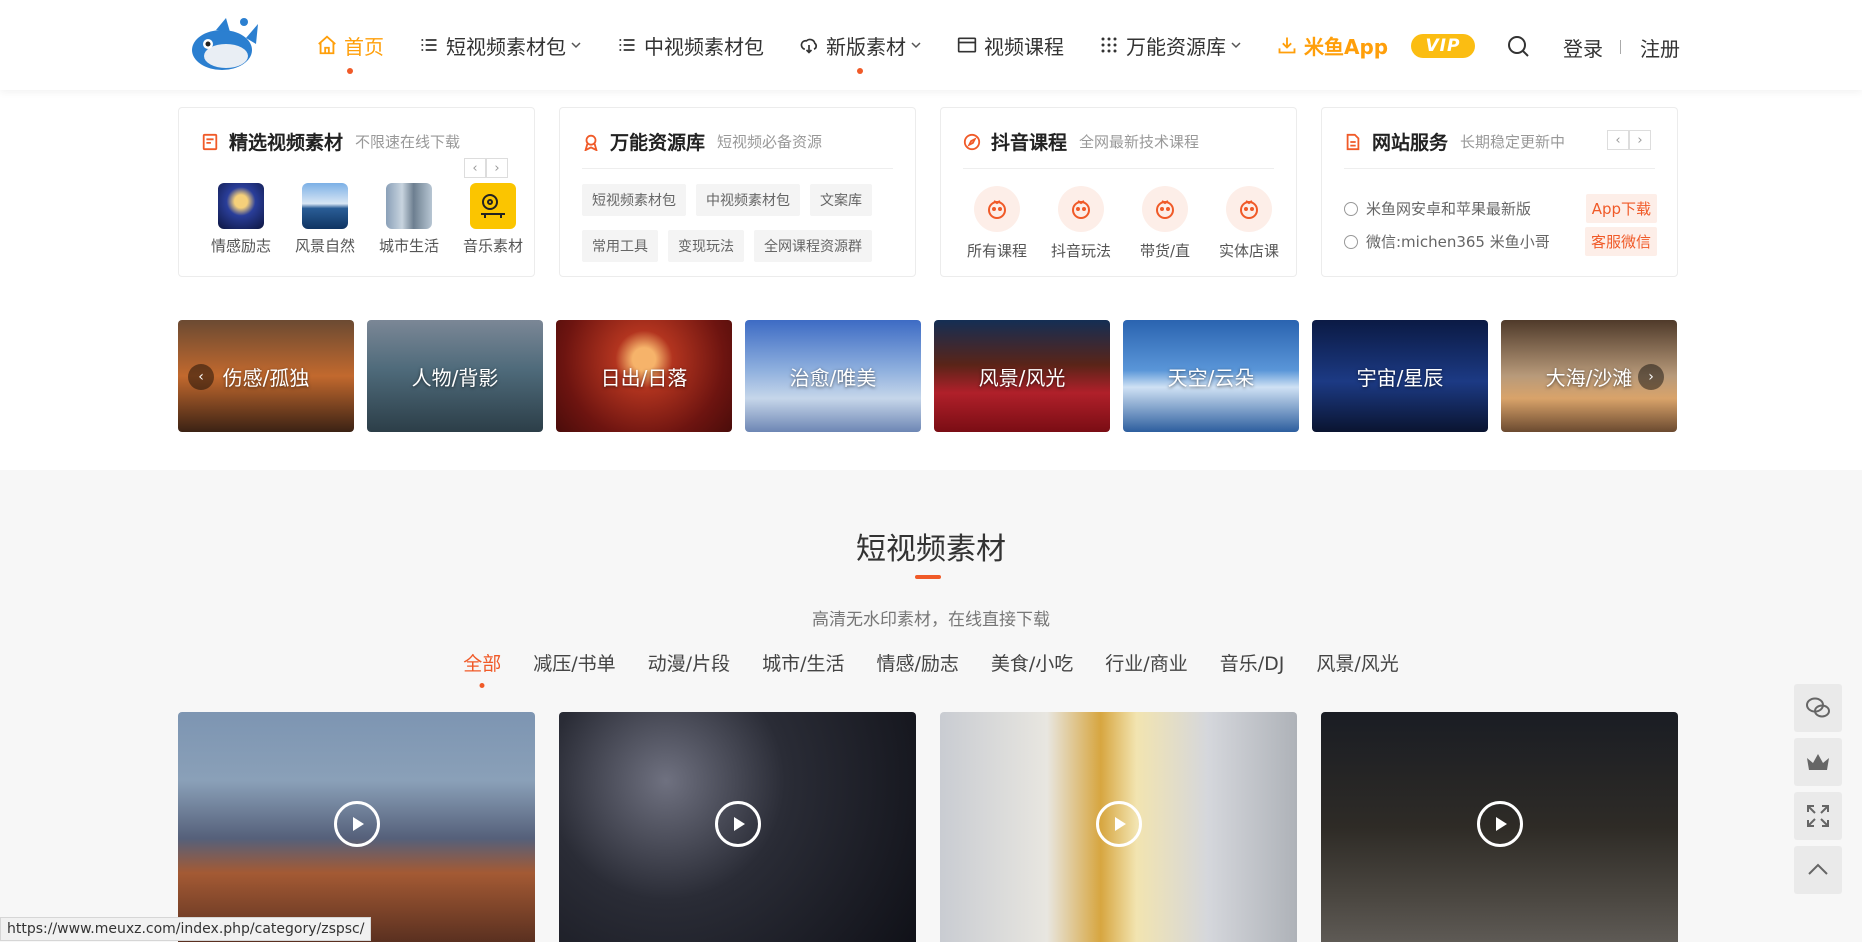  Describe the element at coordinates (620, 246) in the screenshot. I see `resource-tag: 常用工具` at that location.